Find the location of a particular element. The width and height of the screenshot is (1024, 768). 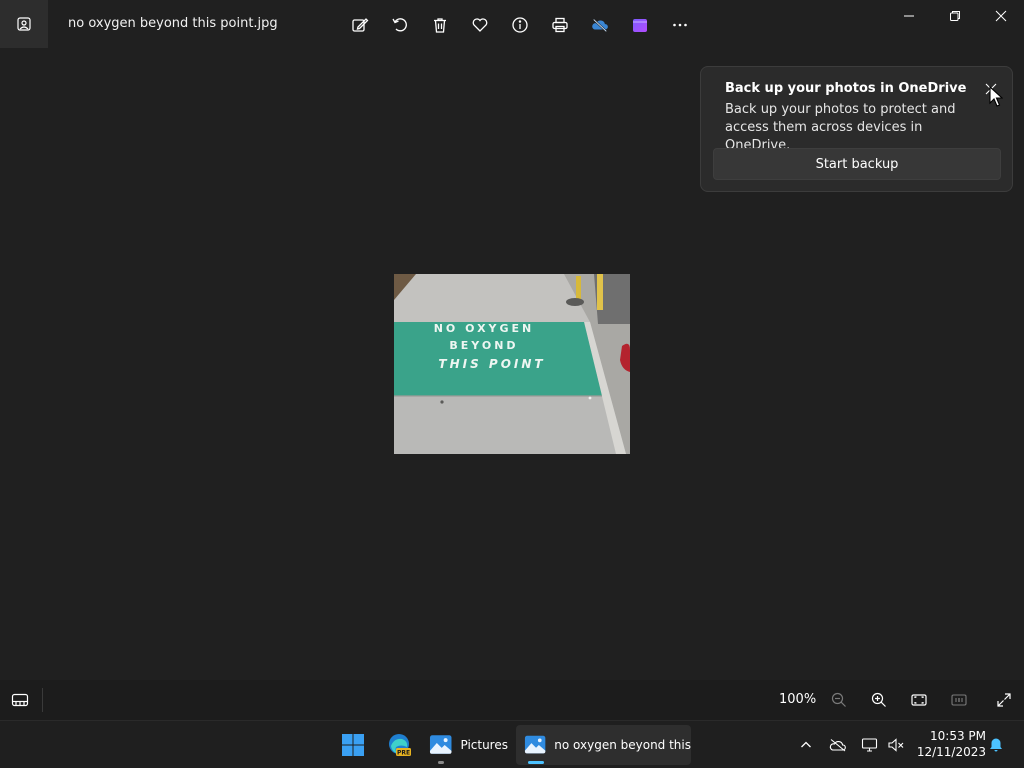

filmstrip-toggle-button is located at coordinates (20, 700).